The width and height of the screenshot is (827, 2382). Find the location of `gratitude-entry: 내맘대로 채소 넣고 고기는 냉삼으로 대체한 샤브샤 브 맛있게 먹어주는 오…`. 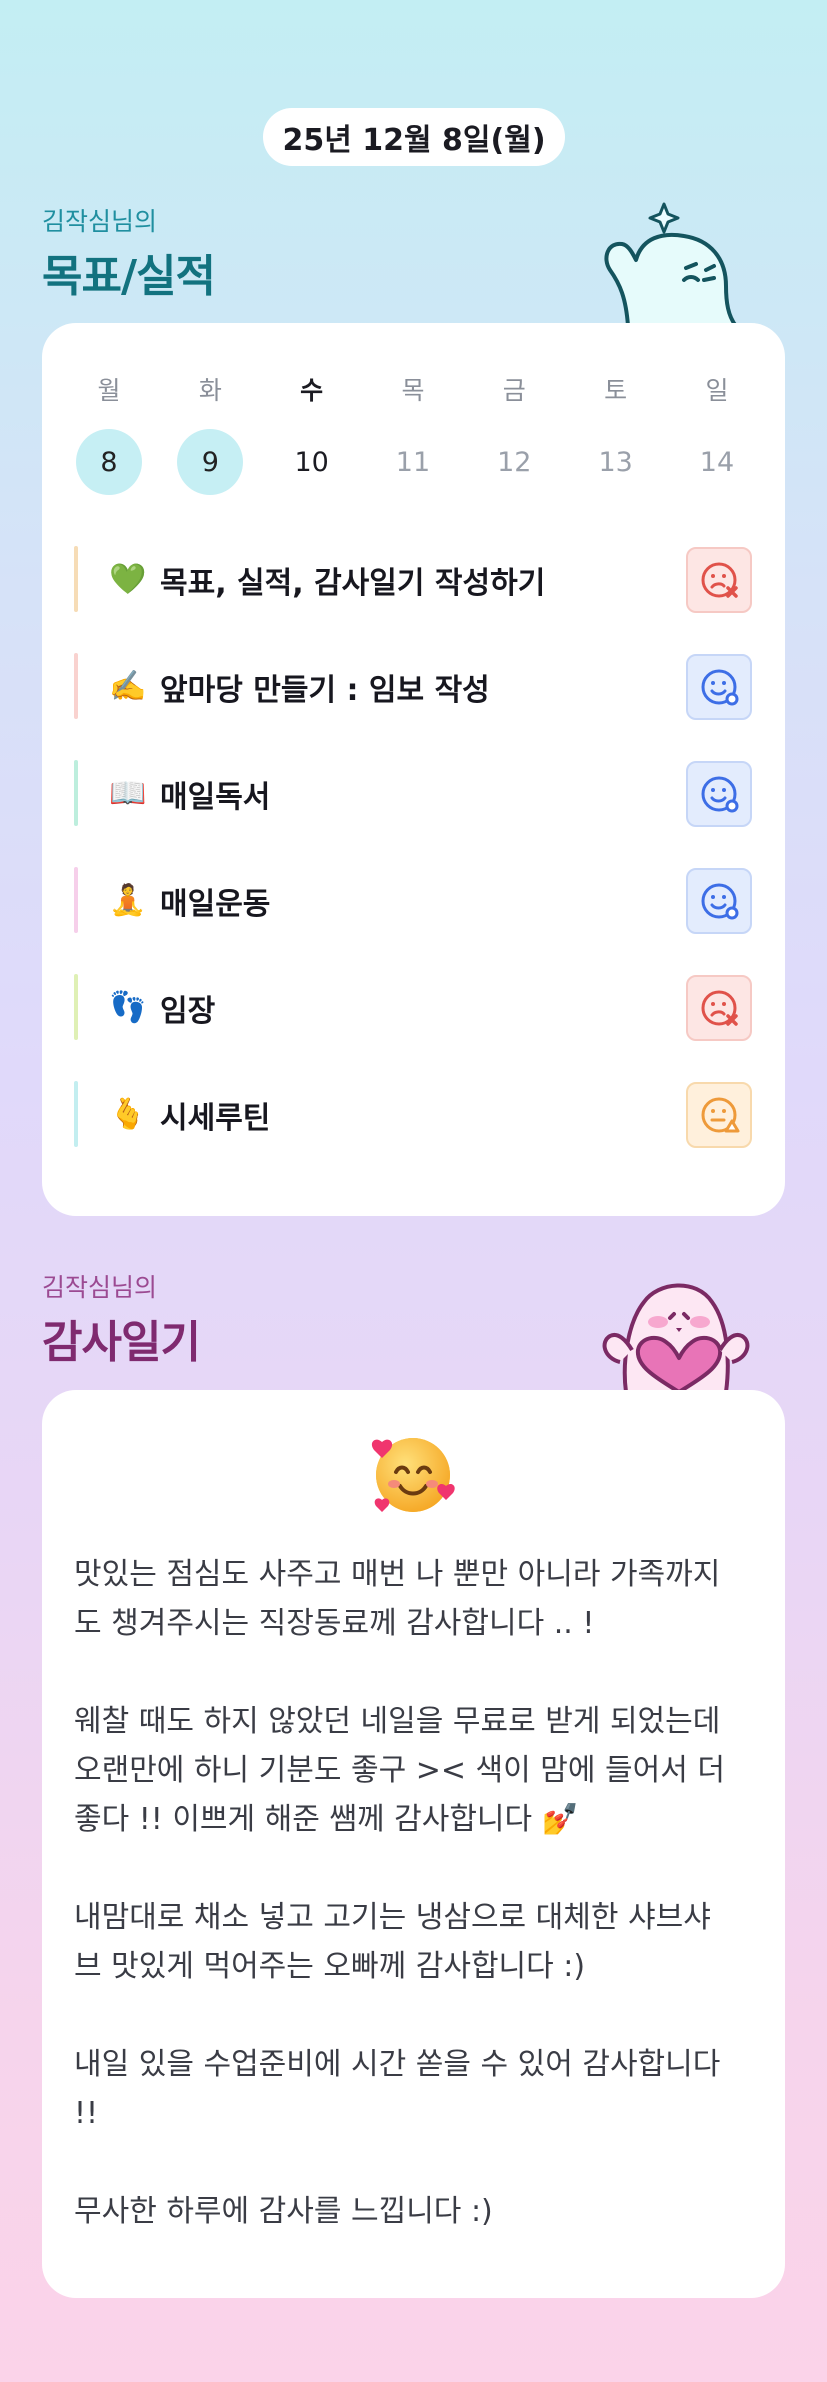

gratitude-entry: 내맘대로 채소 넣고 고기는 냉삼으로 대체한 샤브샤 브 맛있게 먹어주는 오… is located at coordinates (392, 1942).